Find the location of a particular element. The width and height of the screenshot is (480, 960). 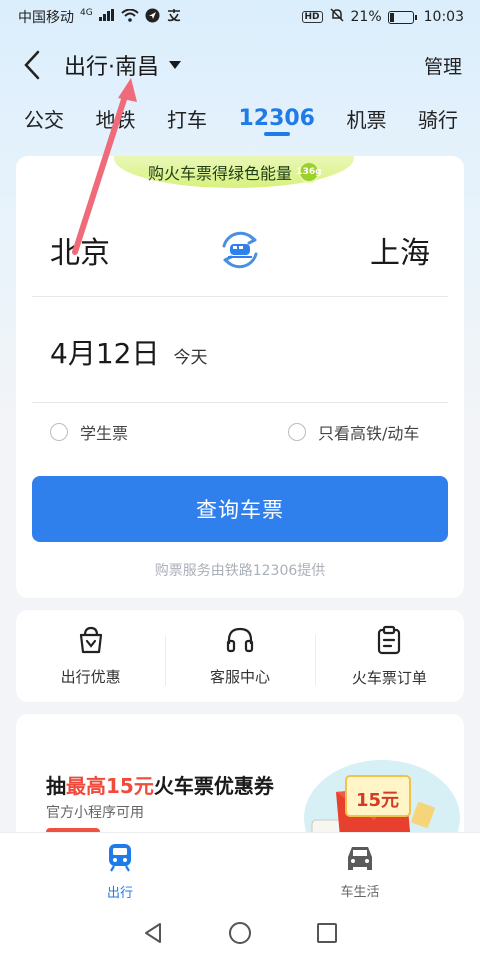

system-home-icon is located at coordinates (240, 935).